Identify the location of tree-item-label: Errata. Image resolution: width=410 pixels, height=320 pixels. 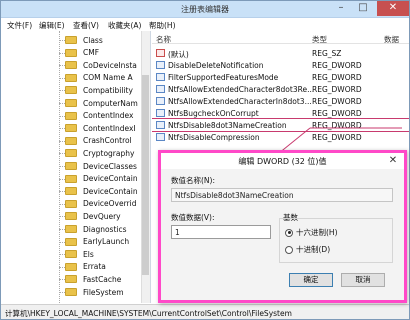
(94, 267).